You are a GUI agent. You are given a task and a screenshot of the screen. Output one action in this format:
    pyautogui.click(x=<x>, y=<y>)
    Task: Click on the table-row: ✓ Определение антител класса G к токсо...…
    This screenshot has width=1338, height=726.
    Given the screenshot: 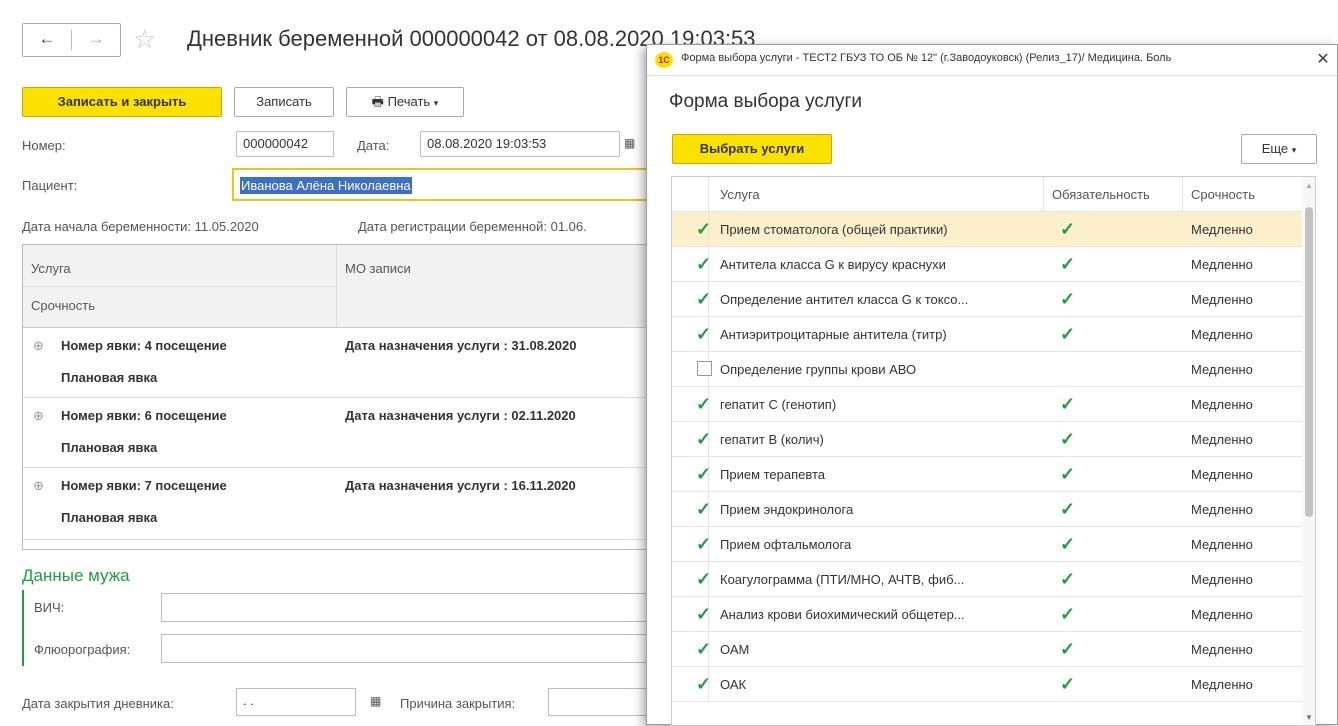 What is the action you would take?
    pyautogui.click(x=987, y=299)
    